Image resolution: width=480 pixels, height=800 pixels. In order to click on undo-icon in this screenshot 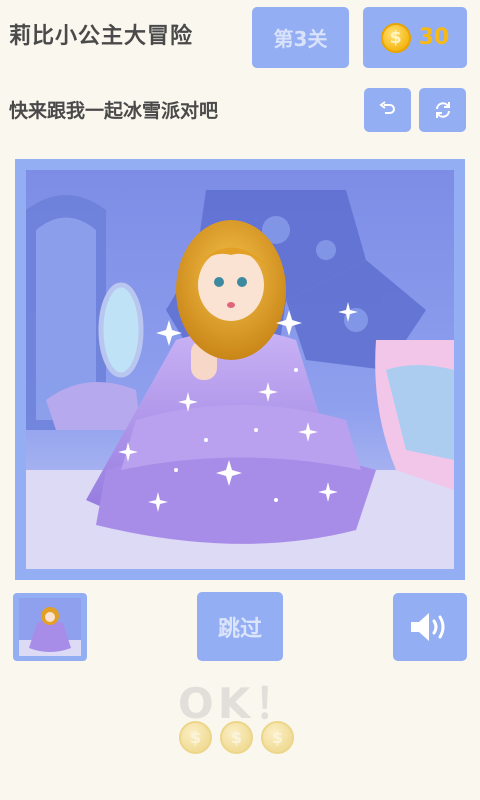, I will do `click(386, 107)`.